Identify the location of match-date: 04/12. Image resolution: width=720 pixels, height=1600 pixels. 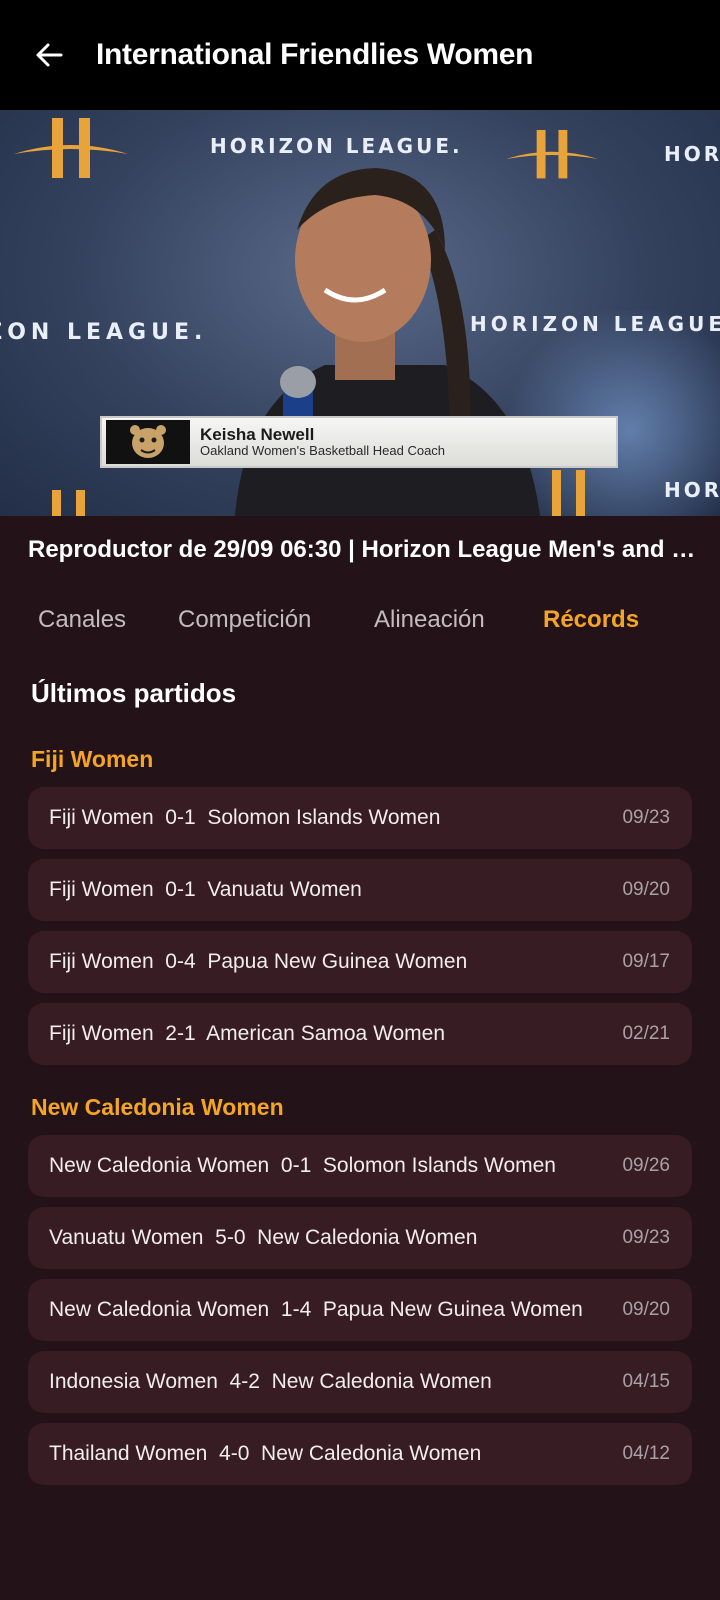
(646, 1453).